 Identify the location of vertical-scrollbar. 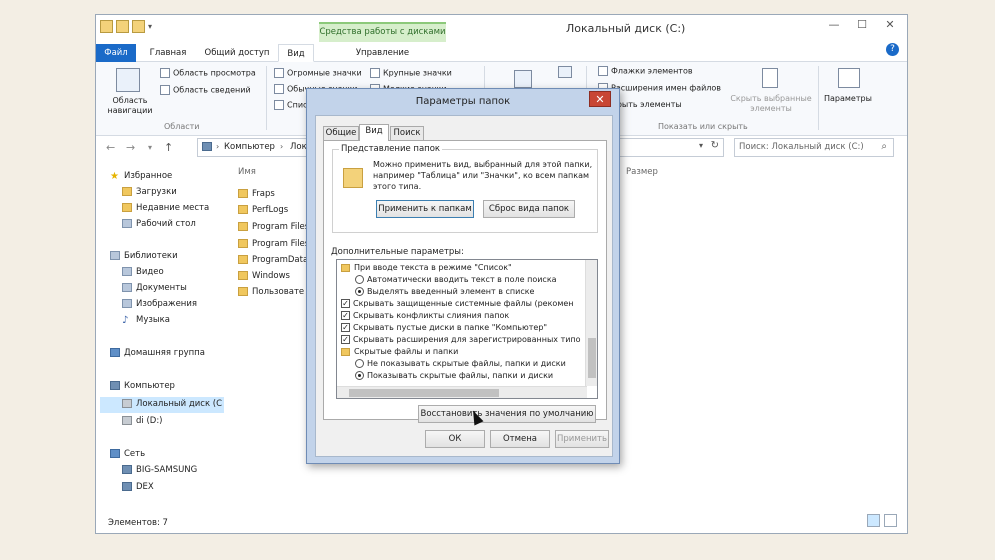
(591, 323).